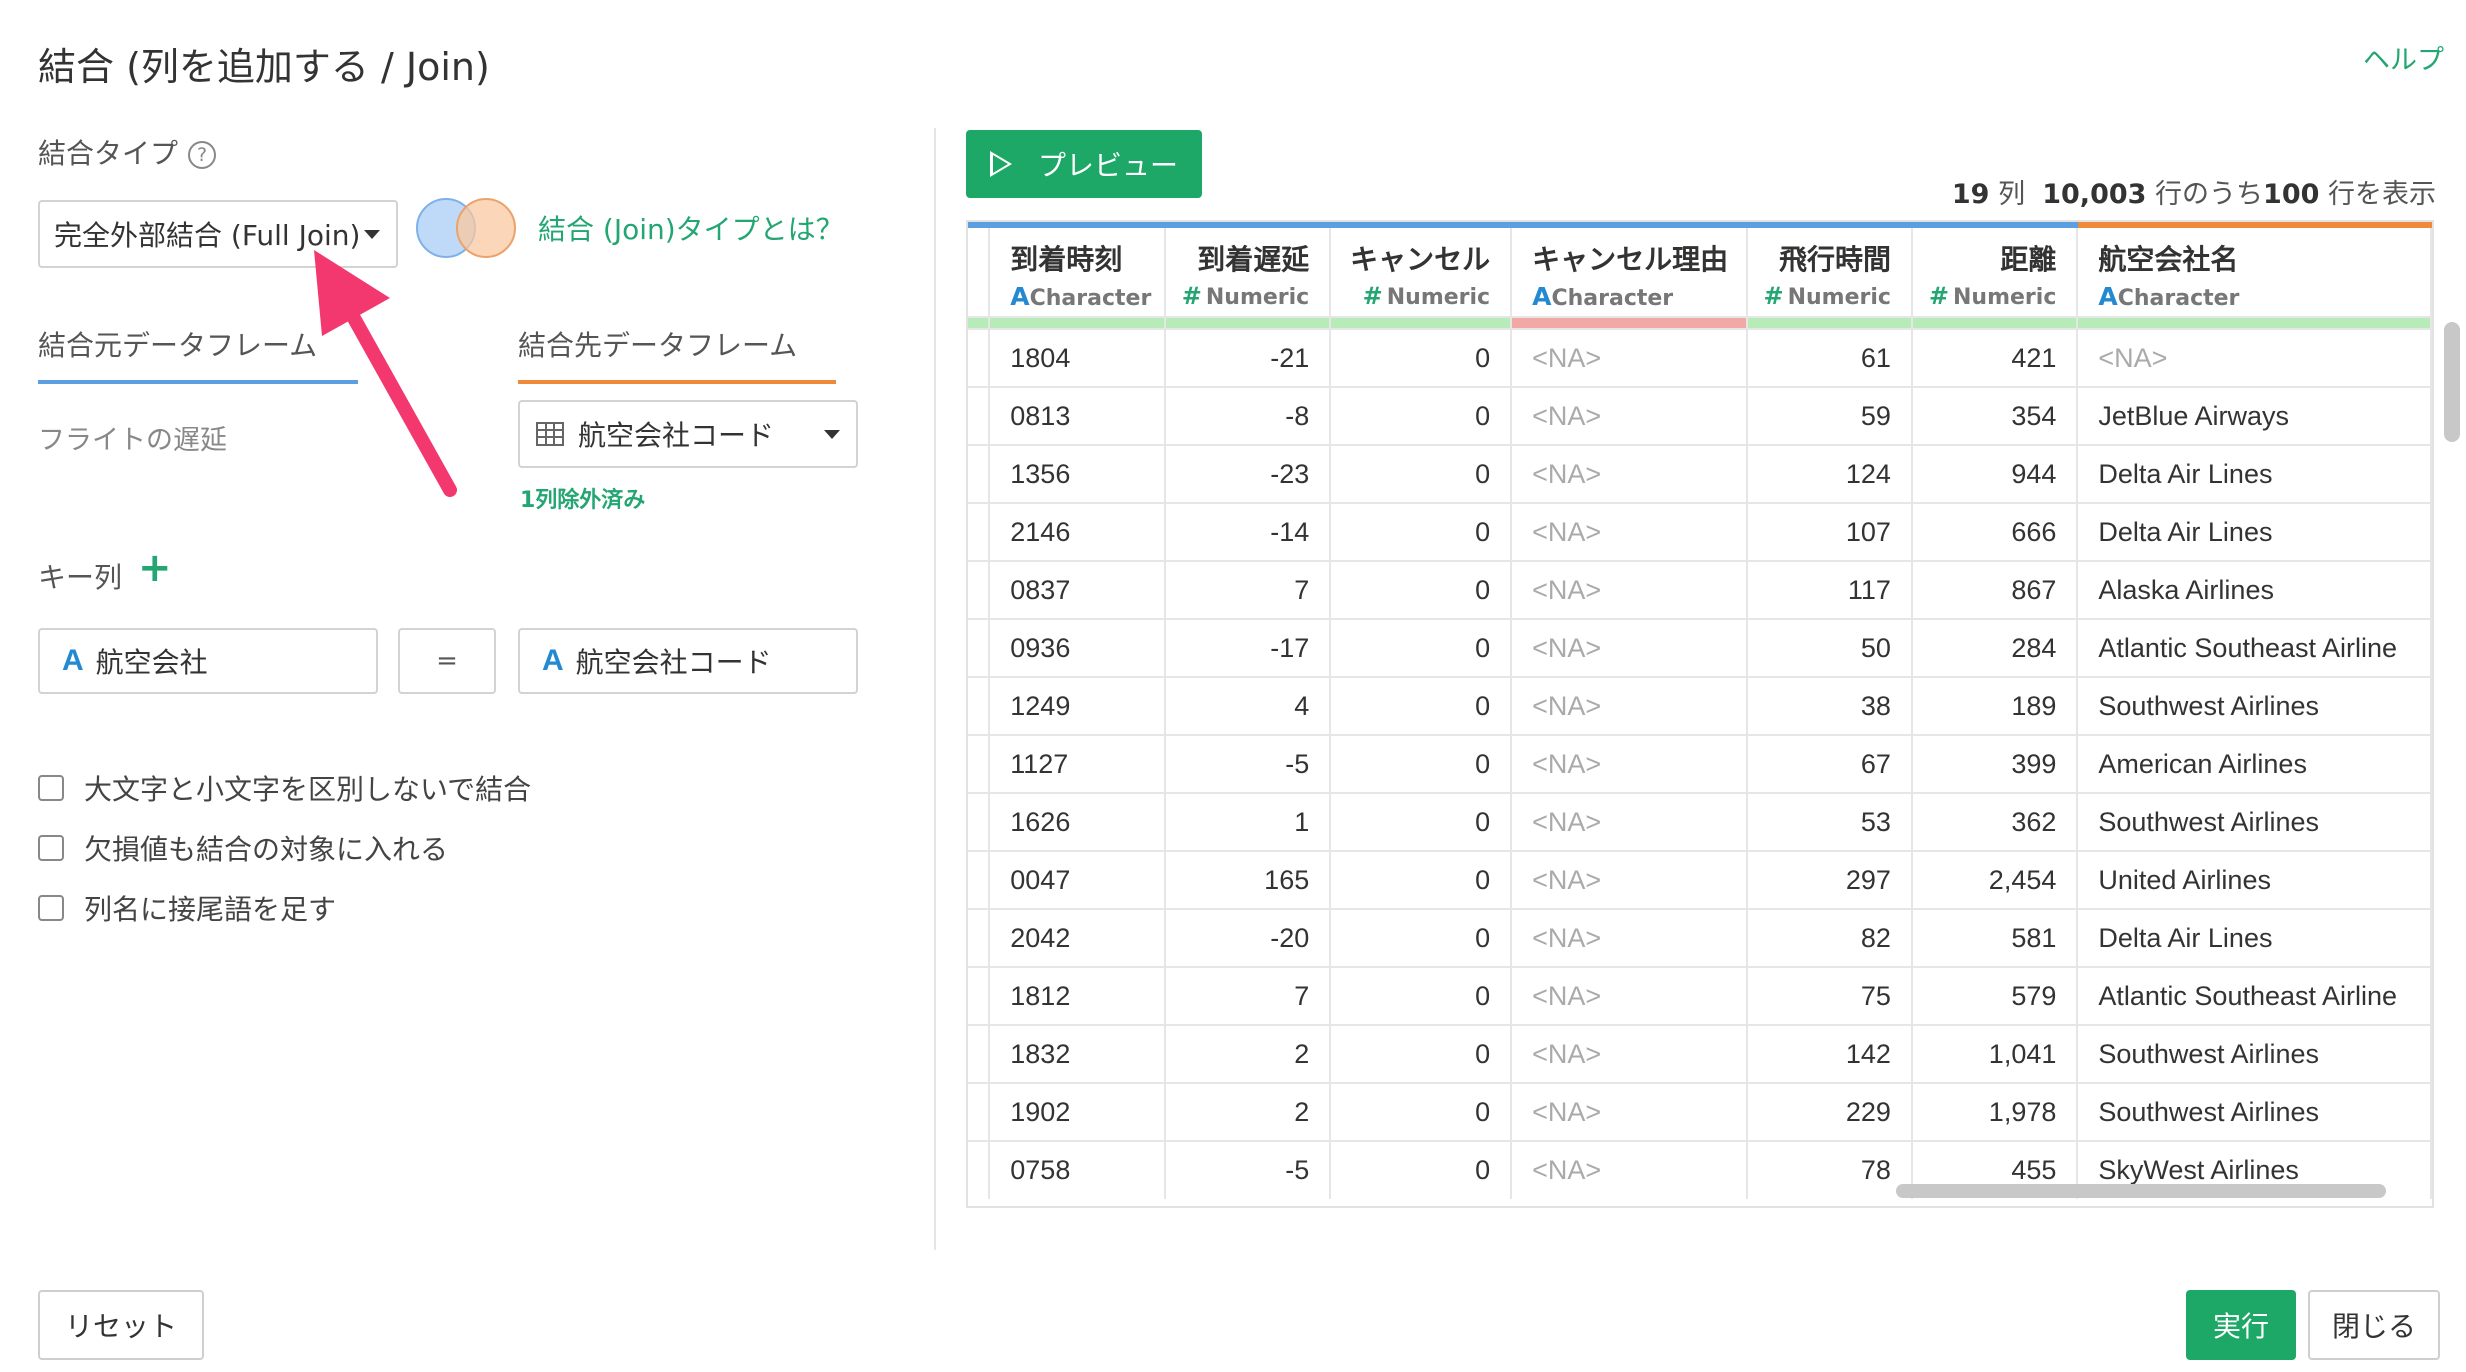  I want to click on join-type-about-link: 結合 (Join)タイプとは？, so click(691, 228).